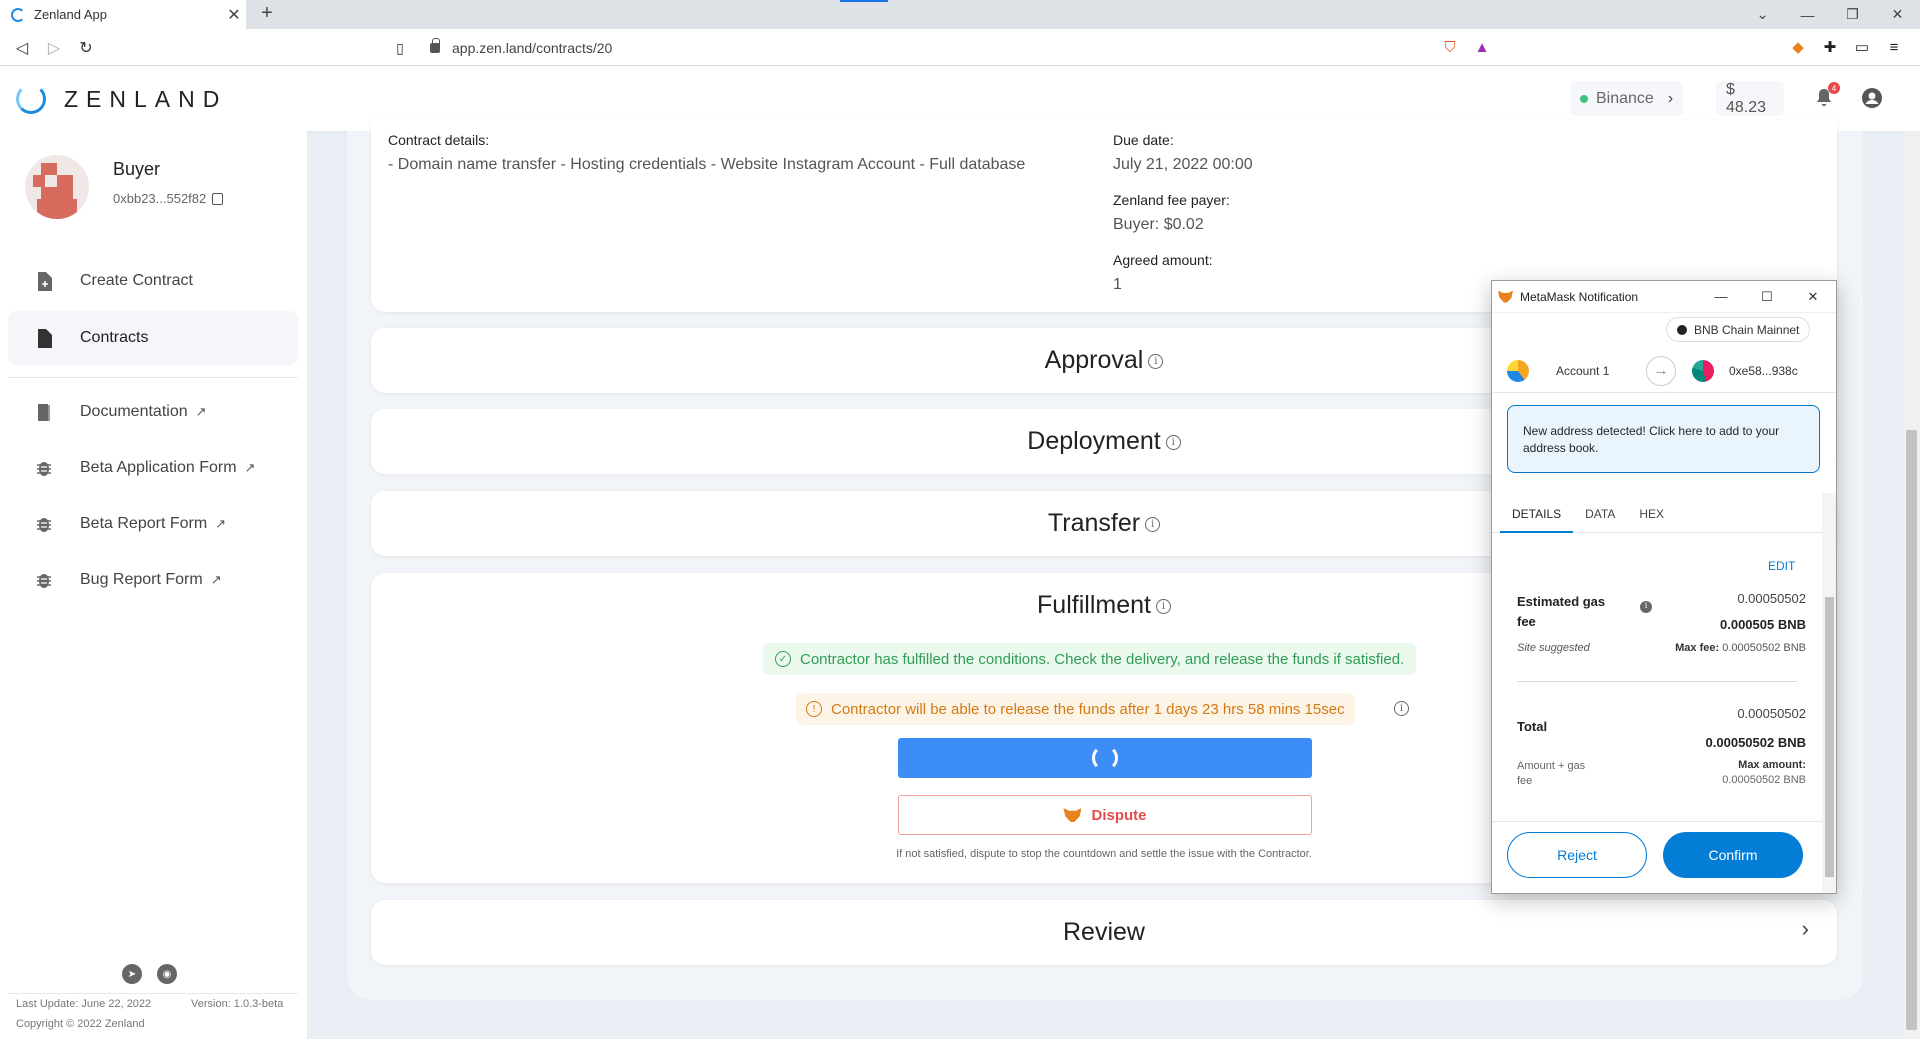 This screenshot has height=1039, width=1920. I want to click on profile: Buyer 0xbb23...552f82, so click(124, 187).